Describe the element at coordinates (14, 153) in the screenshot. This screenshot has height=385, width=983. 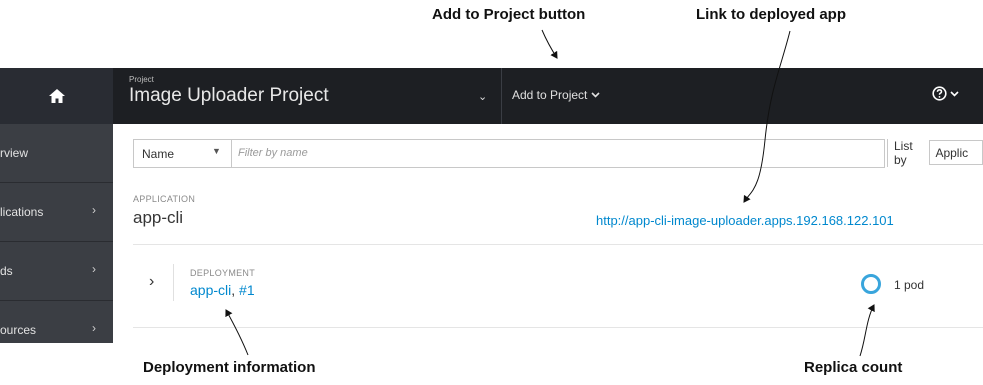
I see `sidebar-item-label: rview` at that location.